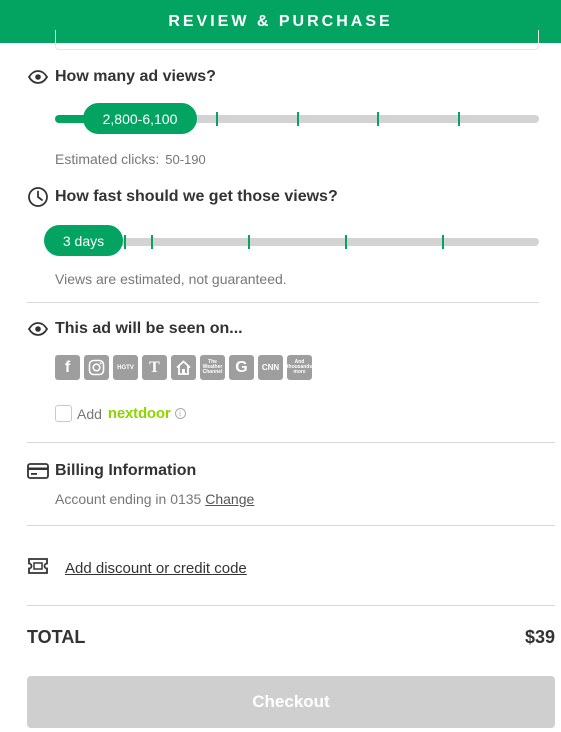 This screenshot has width=561, height=732. I want to click on ad-views-selected-value: 2,800-6,100, so click(140, 118).